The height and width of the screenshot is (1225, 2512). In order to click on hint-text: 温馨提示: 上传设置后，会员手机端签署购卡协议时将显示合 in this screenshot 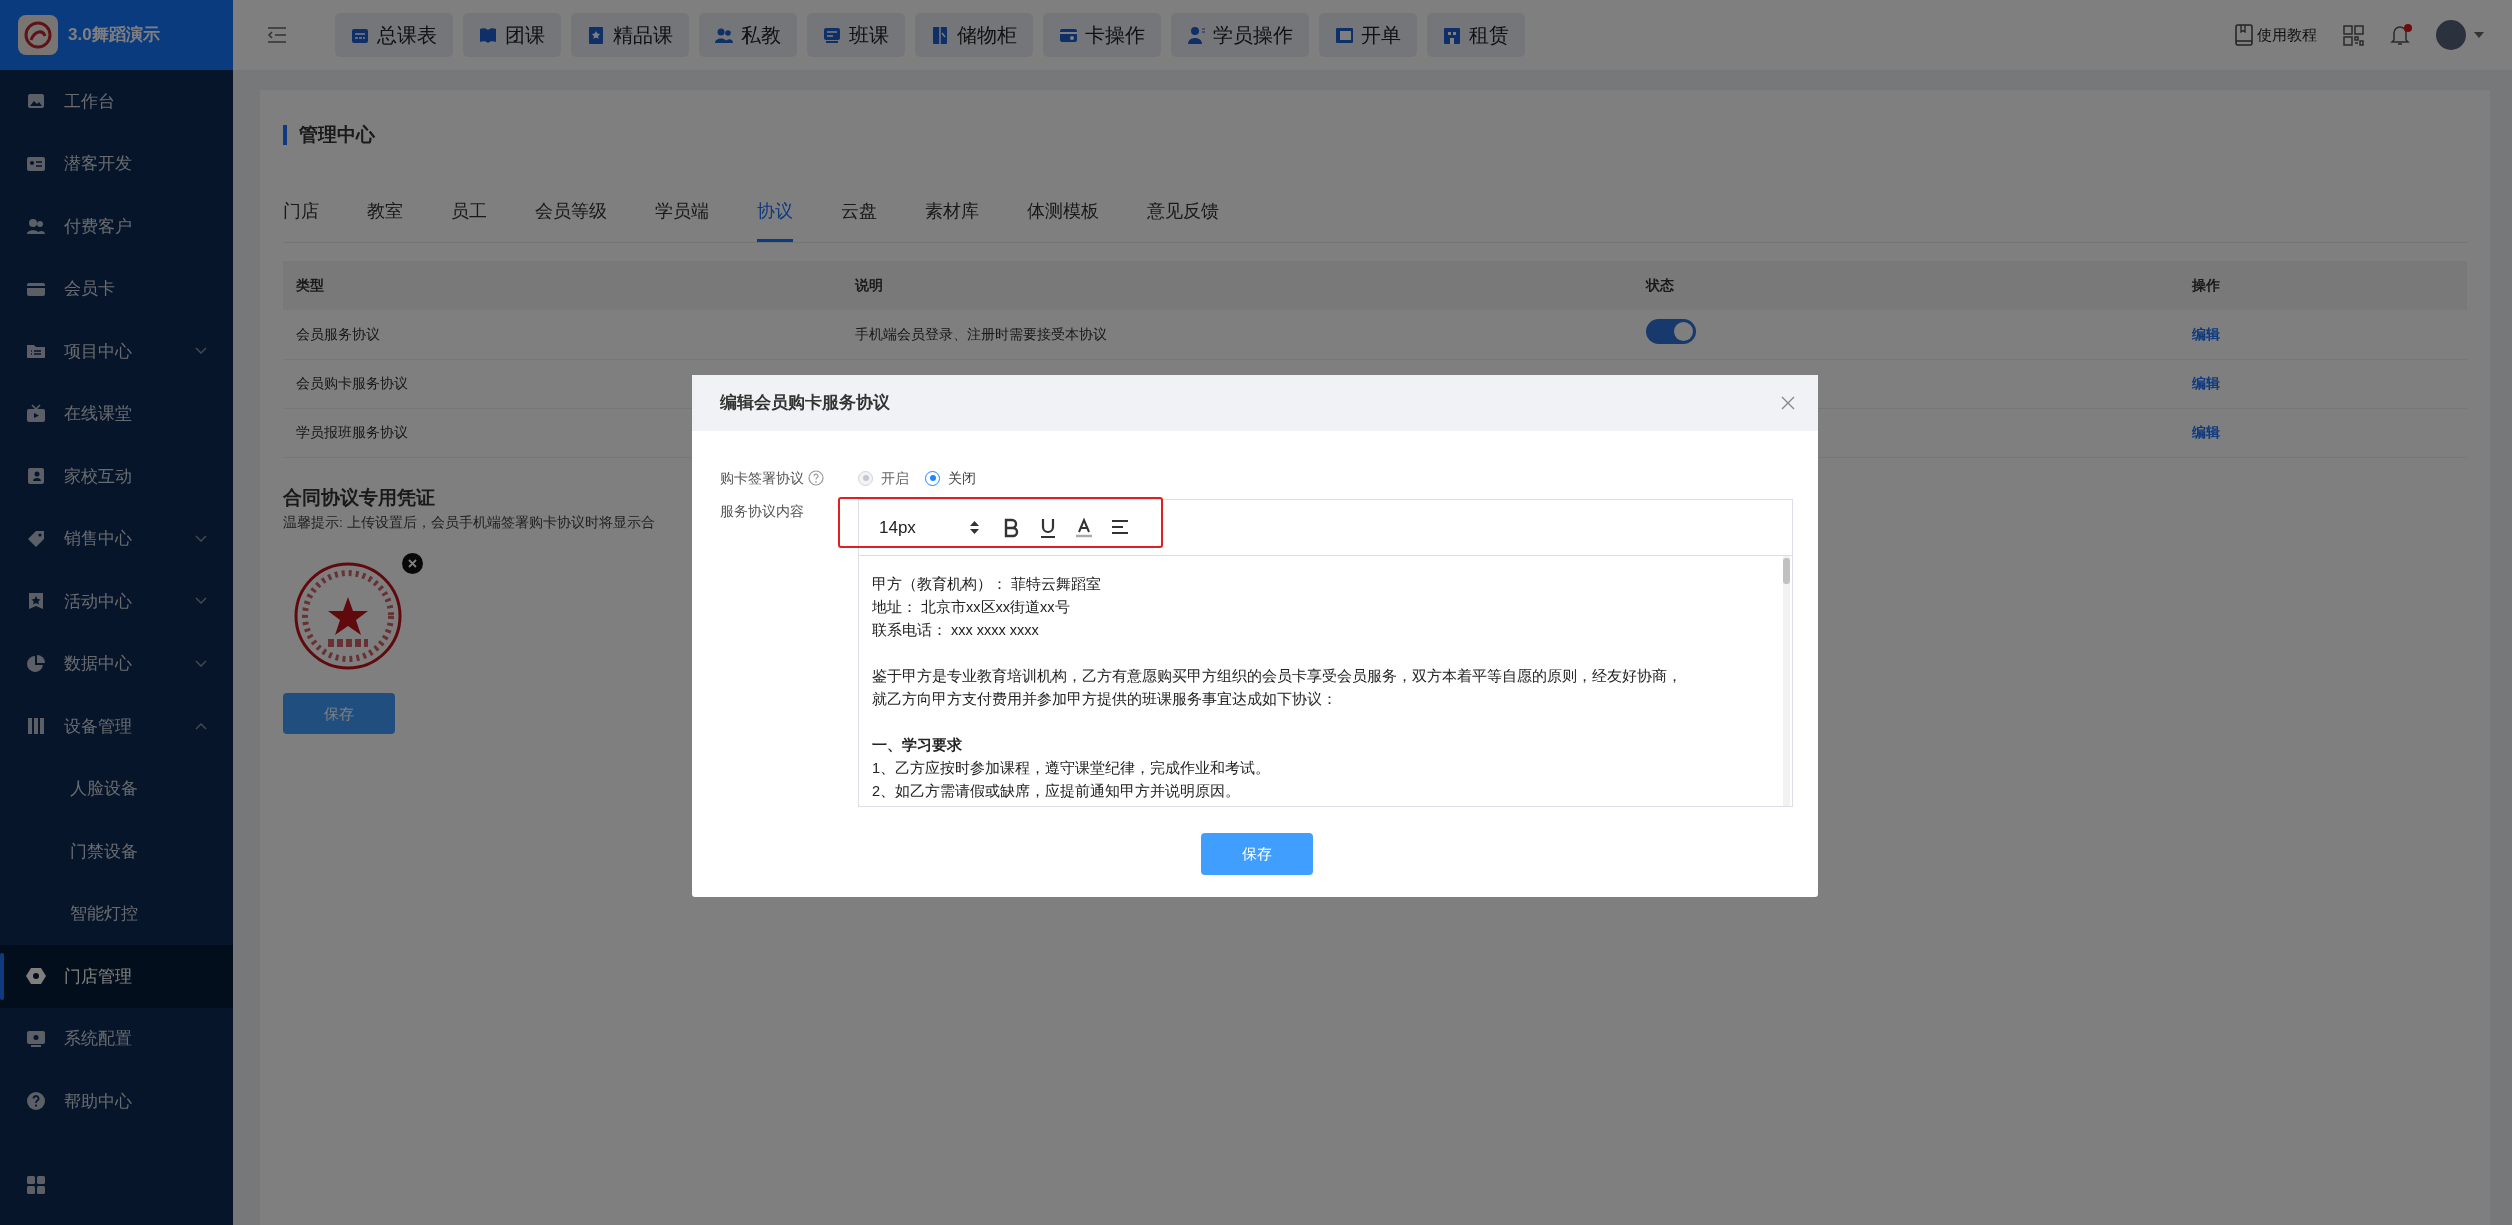, I will do `click(469, 523)`.